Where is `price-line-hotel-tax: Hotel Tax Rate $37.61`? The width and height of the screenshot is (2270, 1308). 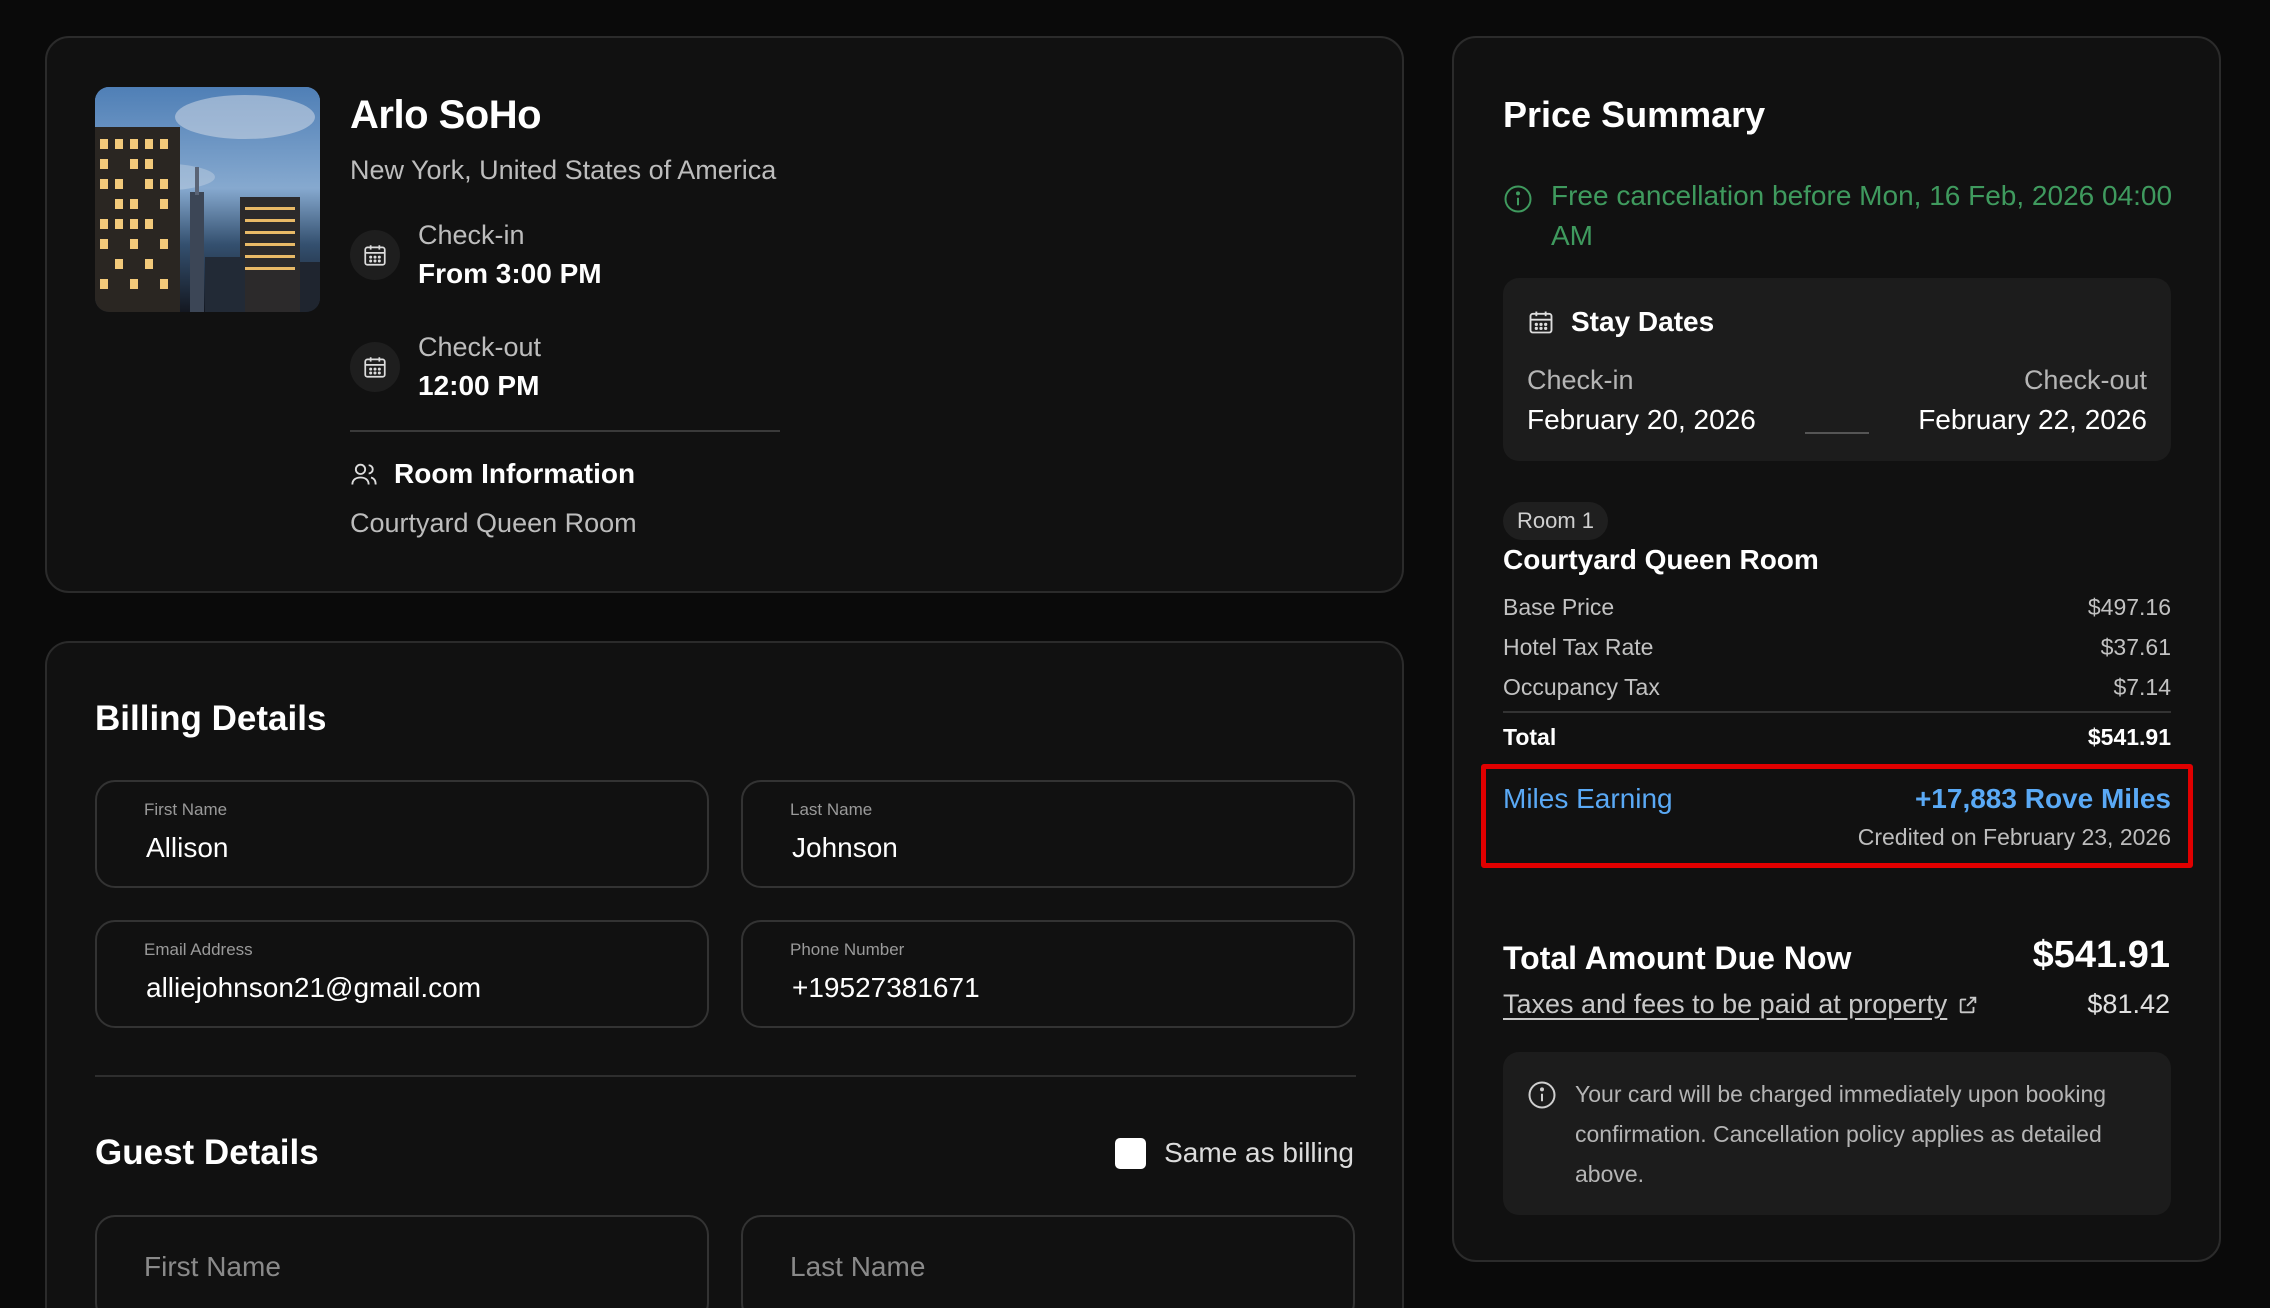
price-line-hotel-tax: Hotel Tax Rate $37.61 is located at coordinates (1837, 647).